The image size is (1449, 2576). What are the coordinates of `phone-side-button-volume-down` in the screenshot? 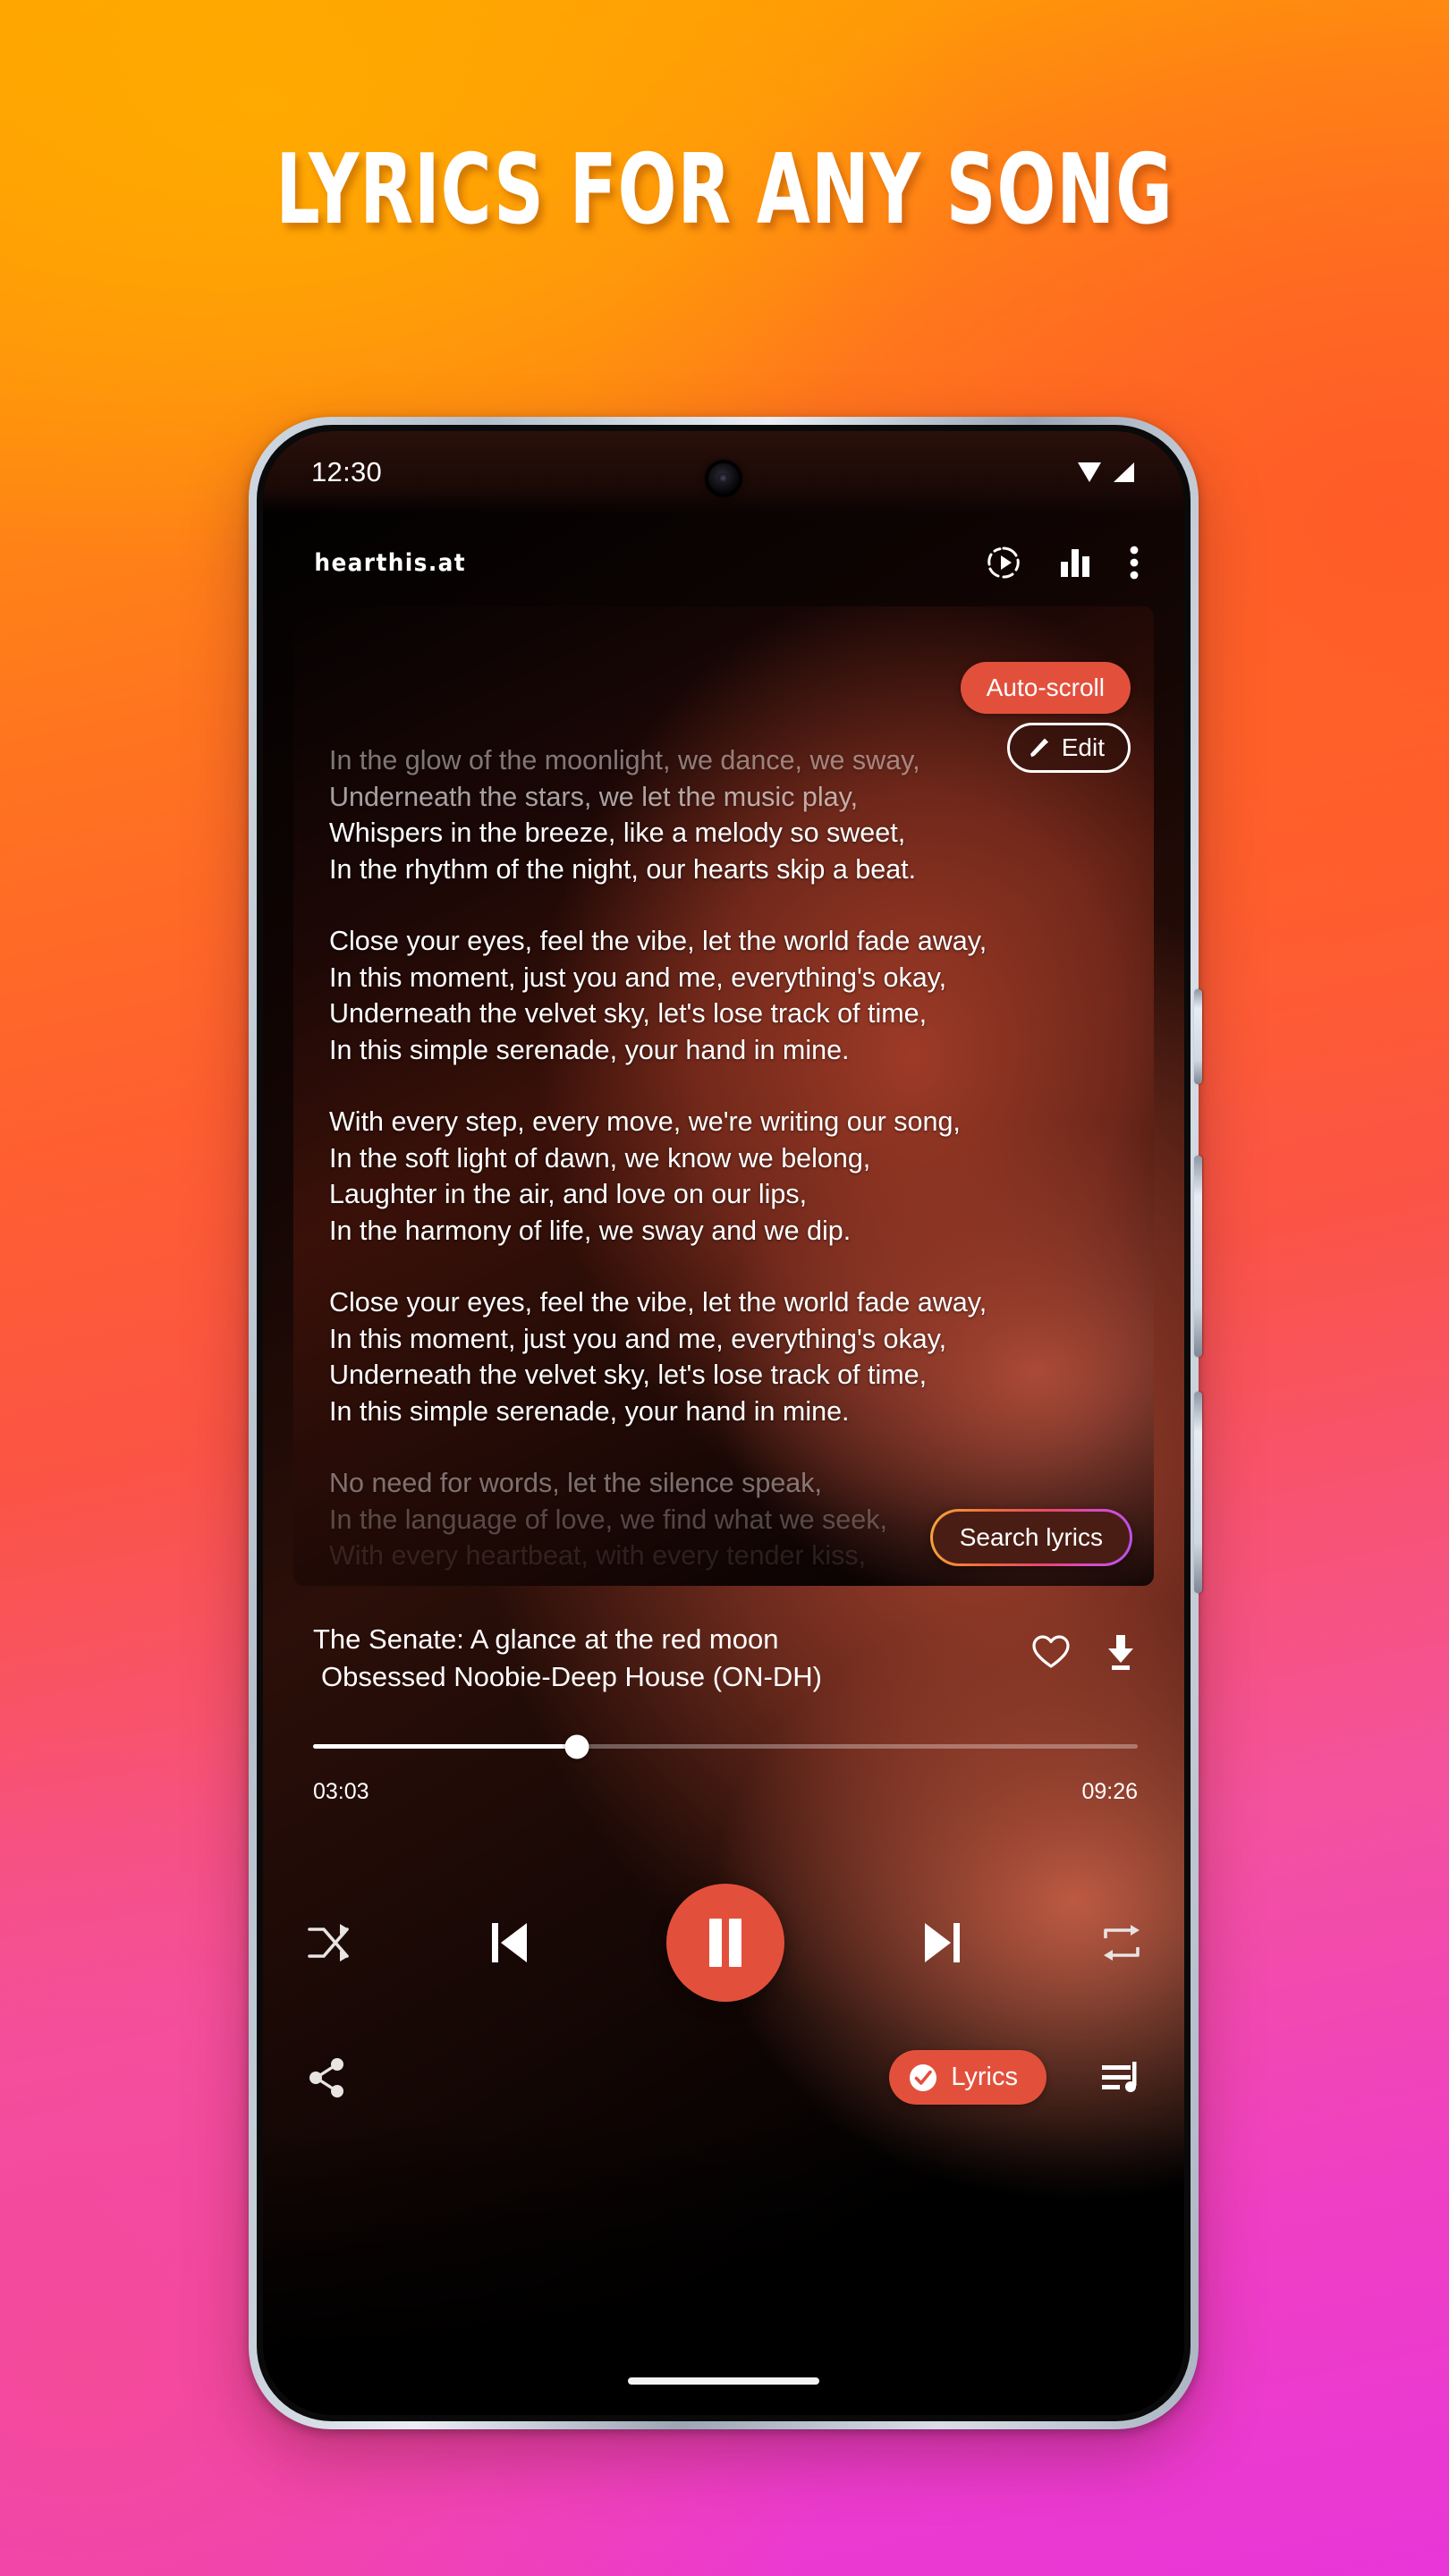 It's located at (1198, 1492).